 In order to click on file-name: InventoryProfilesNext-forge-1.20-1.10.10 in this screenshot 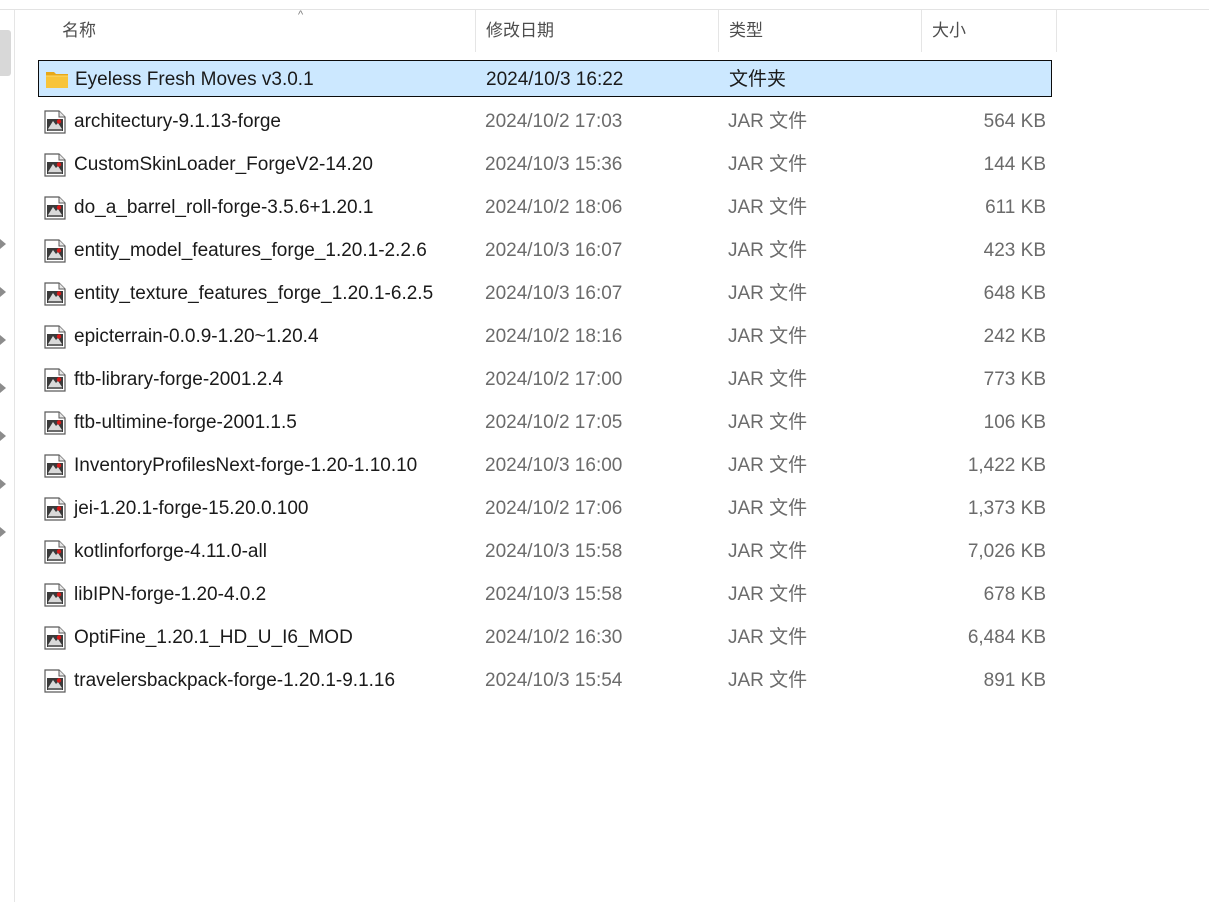, I will do `click(246, 465)`.